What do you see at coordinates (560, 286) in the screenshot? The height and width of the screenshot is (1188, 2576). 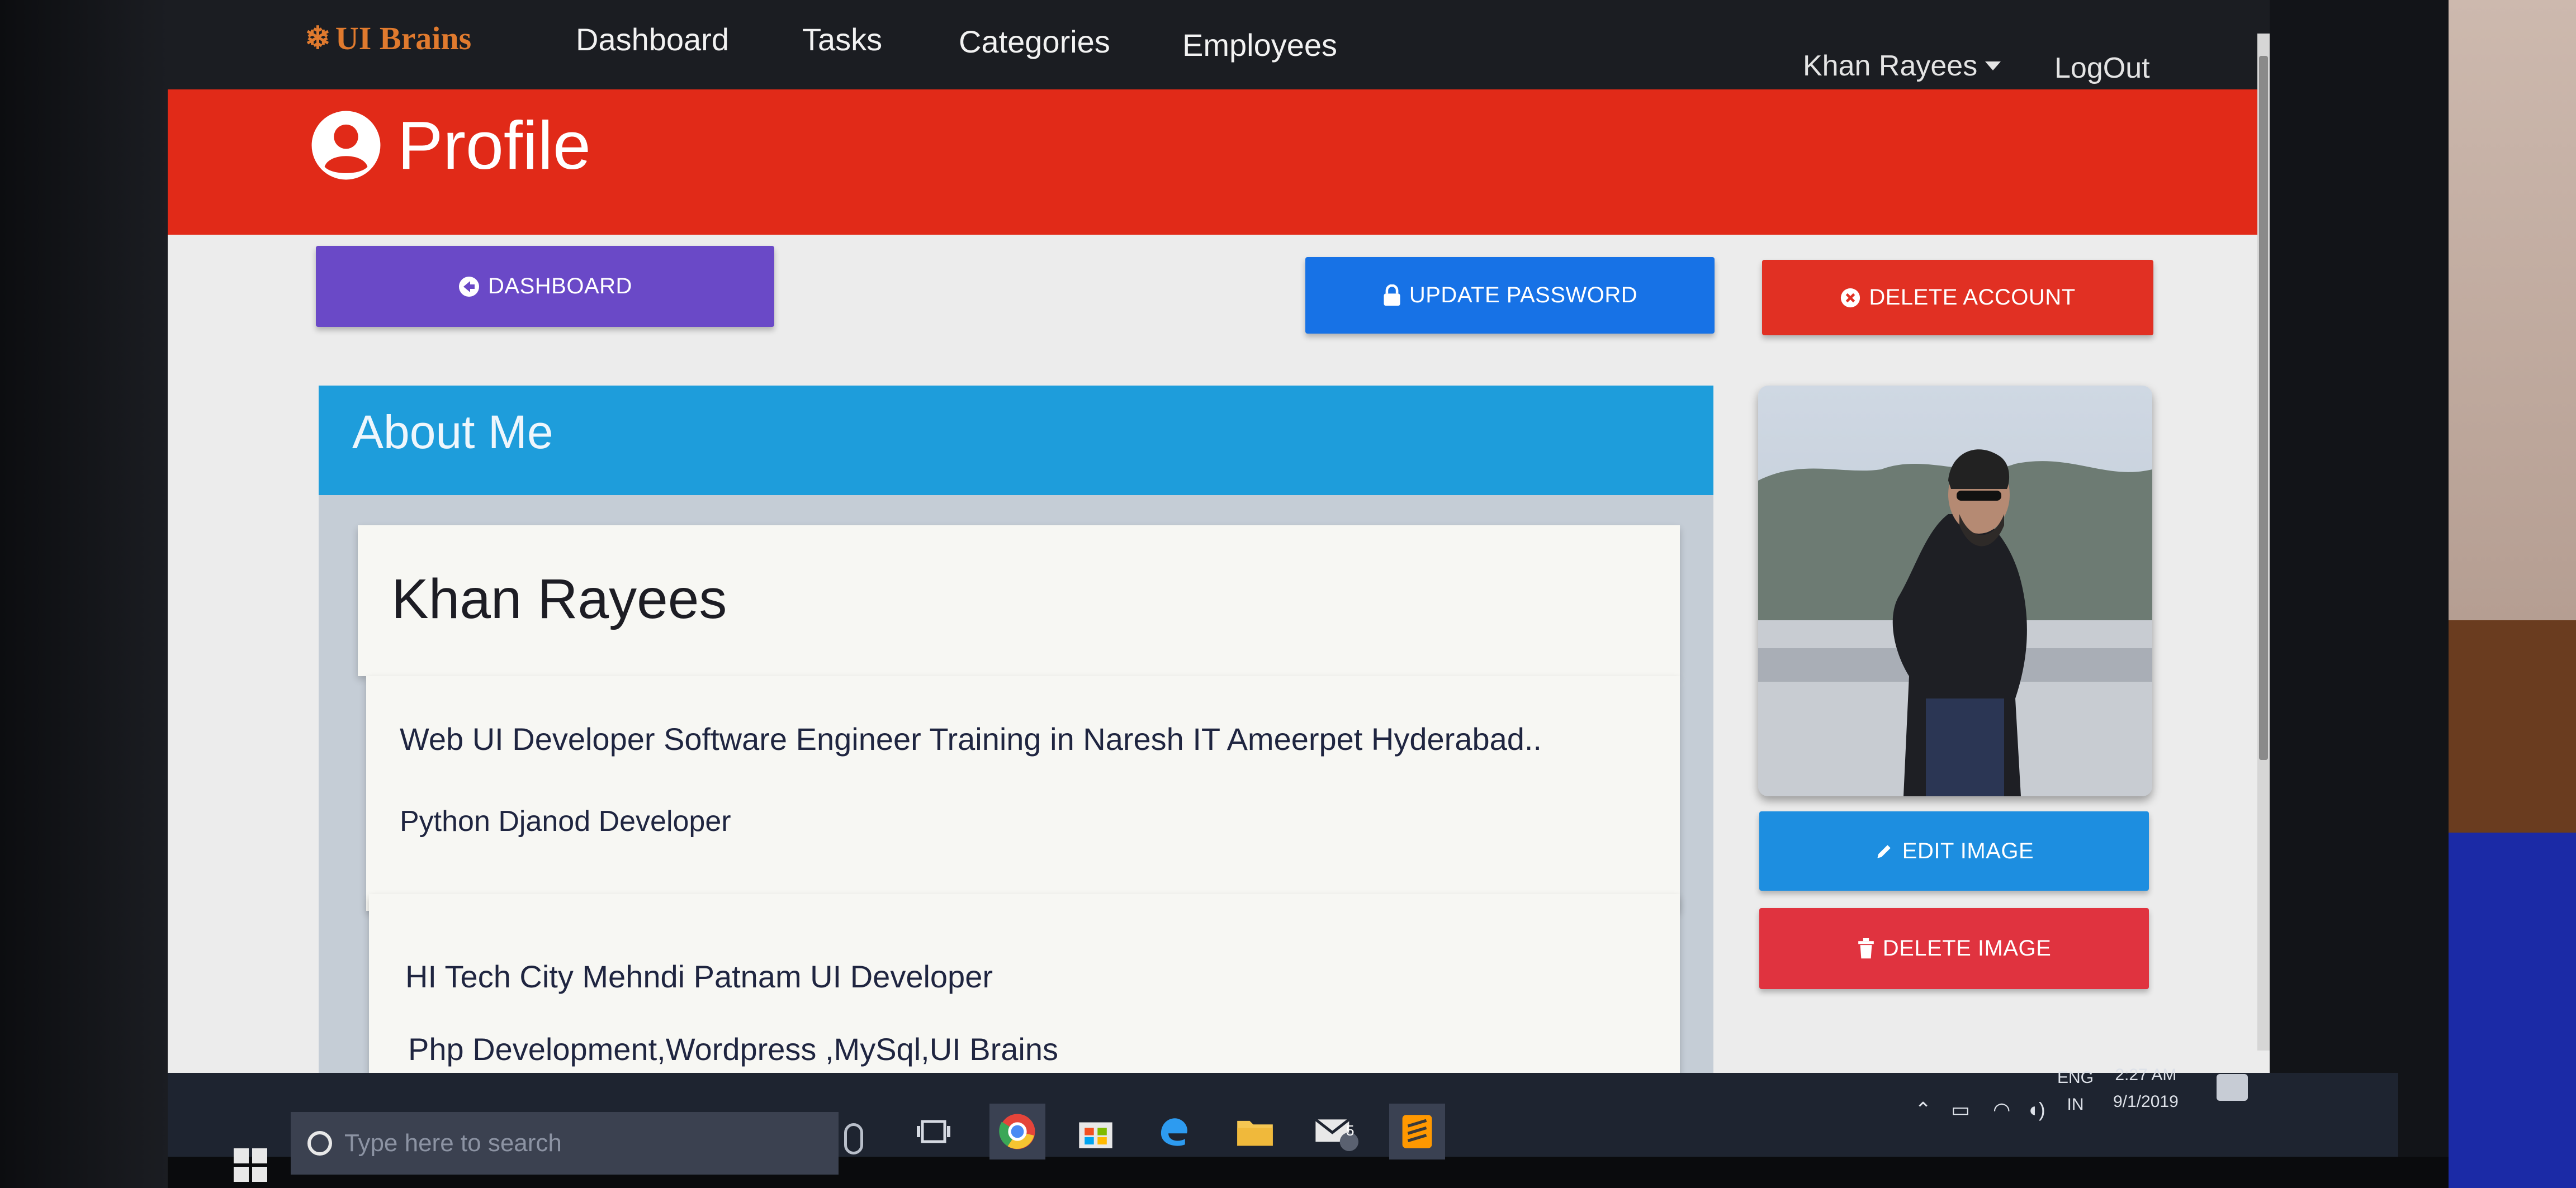 I see `dashboard-button-label: DASHBOARD` at bounding box center [560, 286].